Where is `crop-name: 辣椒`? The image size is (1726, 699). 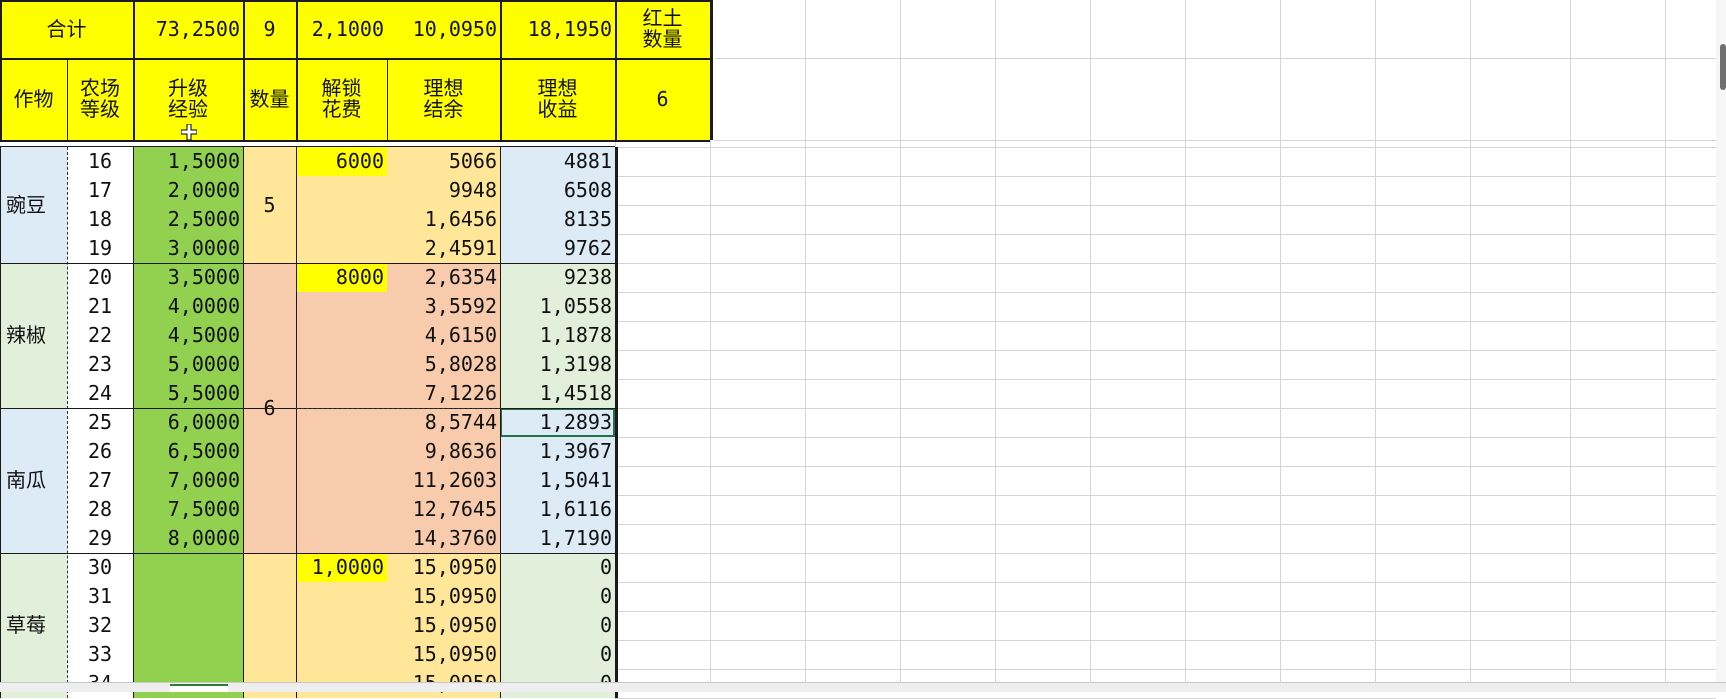
crop-name: 辣椒 is located at coordinates (33, 335).